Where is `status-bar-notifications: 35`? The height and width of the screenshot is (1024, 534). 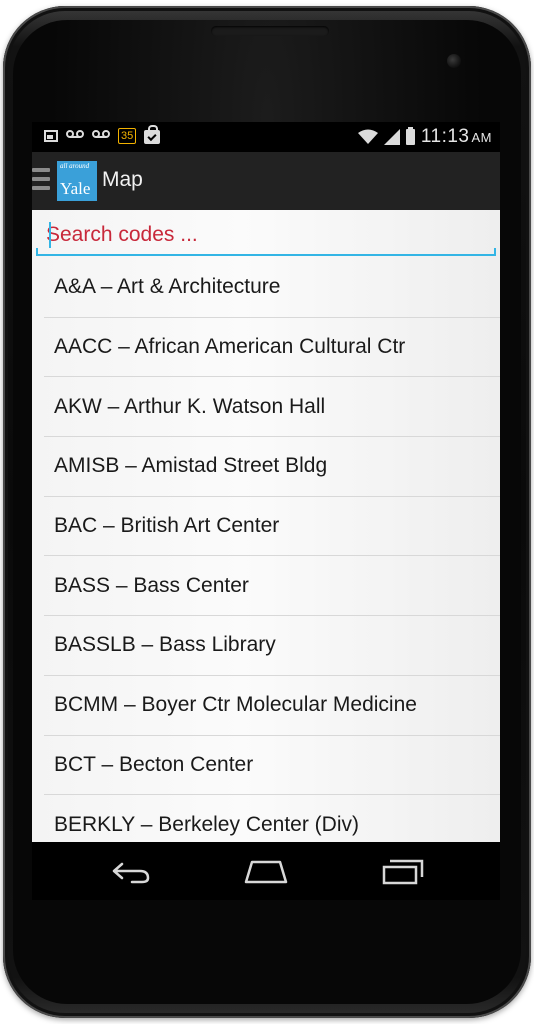
status-bar-notifications: 35 is located at coordinates (102, 134).